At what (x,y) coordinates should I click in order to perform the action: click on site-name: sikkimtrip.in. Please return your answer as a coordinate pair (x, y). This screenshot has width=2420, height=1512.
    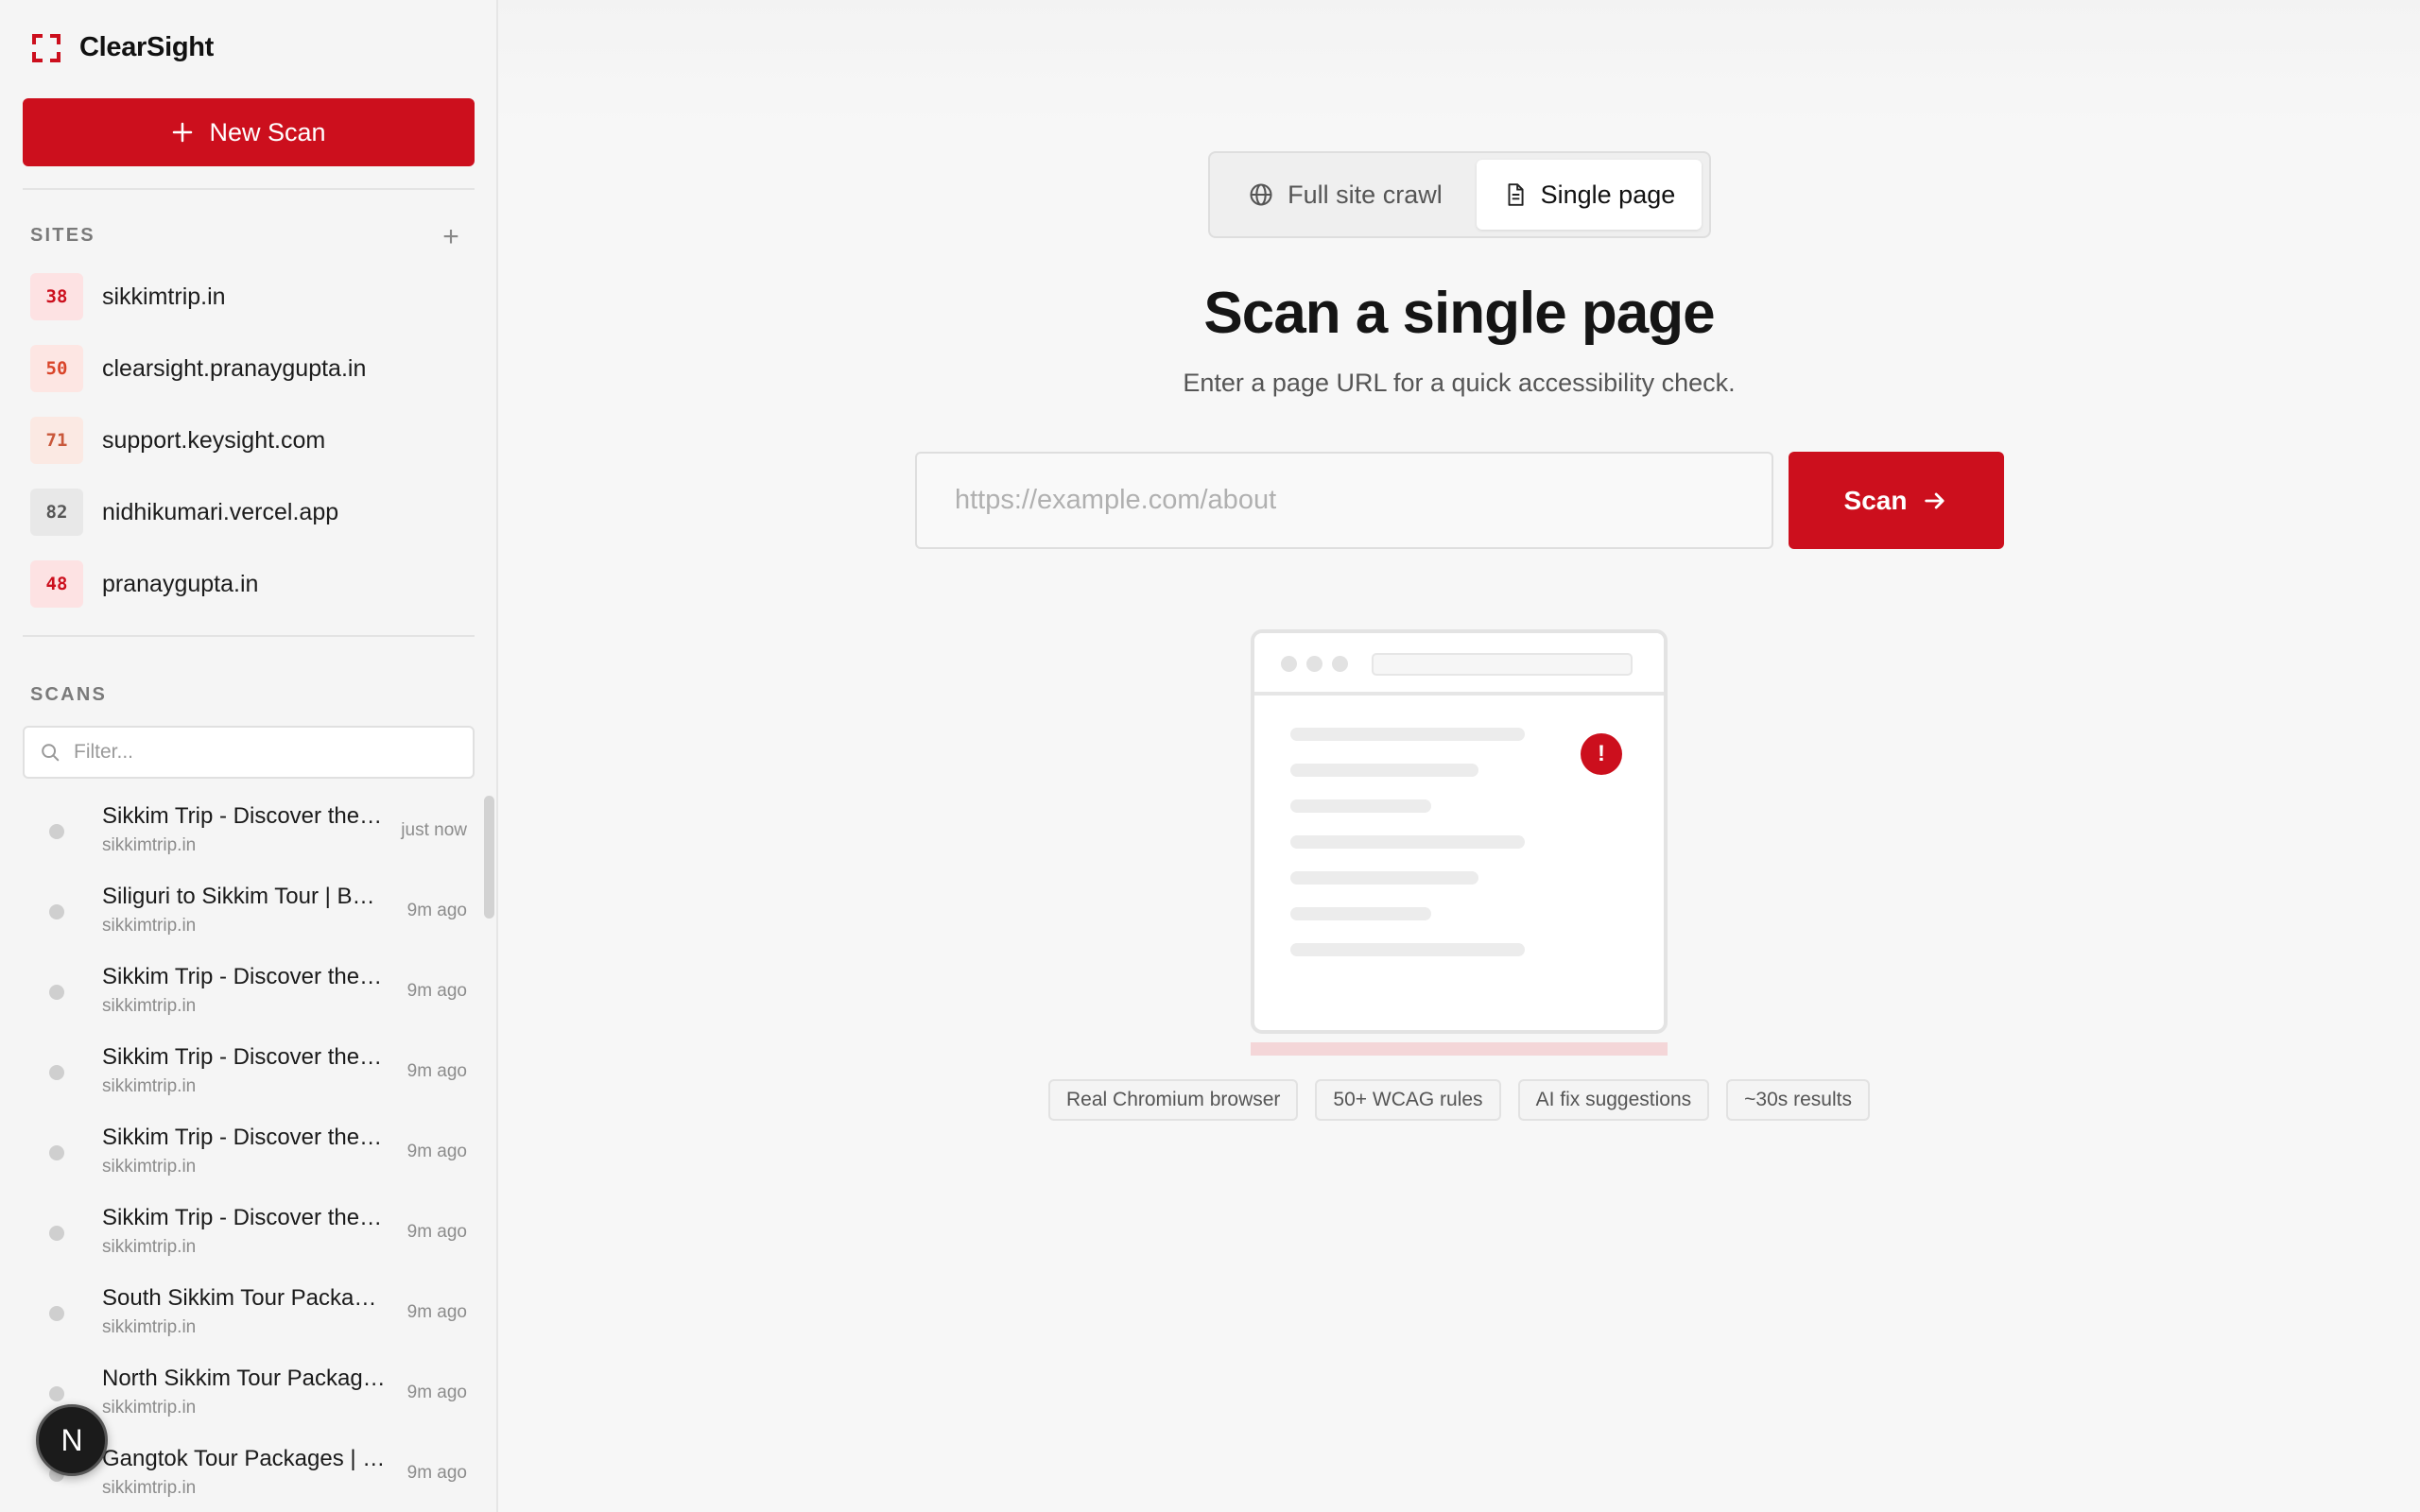
    Looking at the image, I should click on (164, 296).